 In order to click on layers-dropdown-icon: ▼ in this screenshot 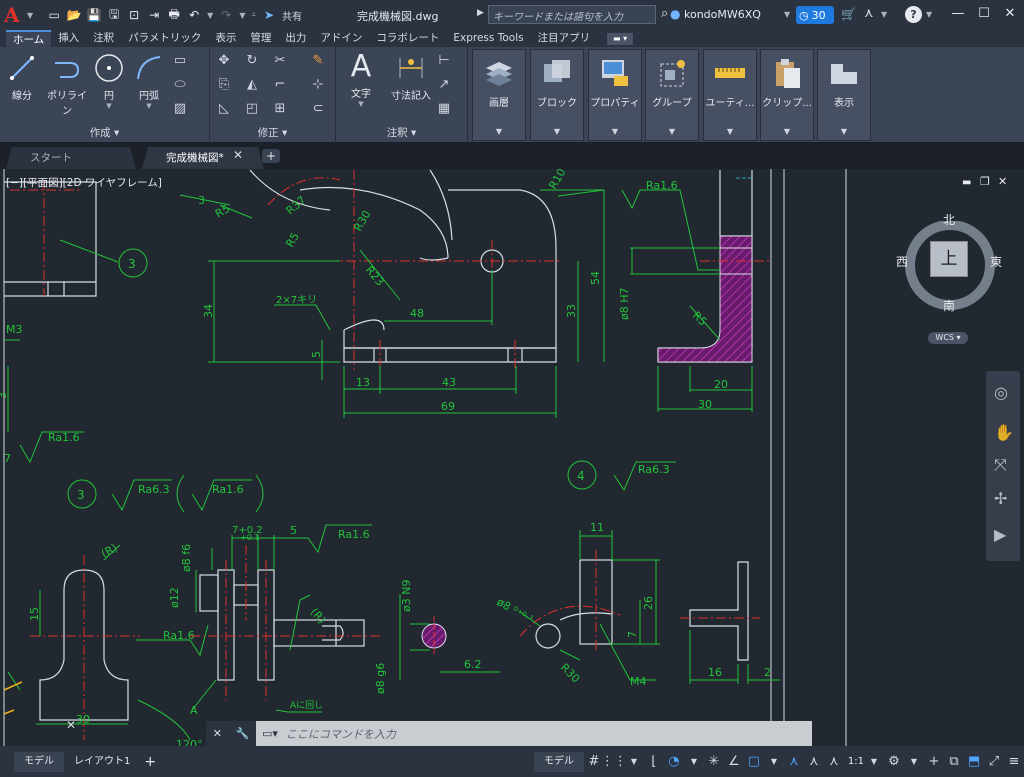, I will do `click(499, 131)`.